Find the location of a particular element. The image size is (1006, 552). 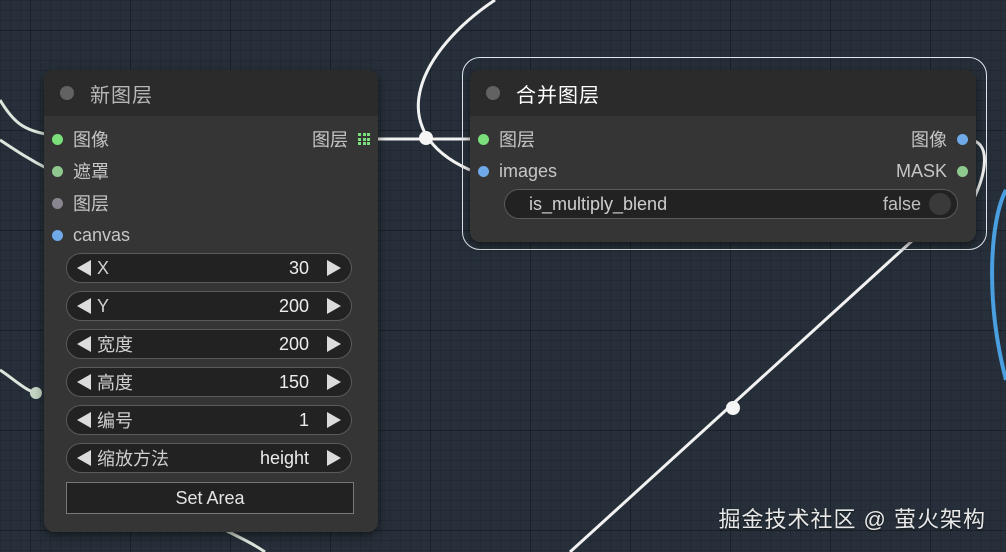

widget-scale-method: 缩放方法 height is located at coordinates (209, 458).